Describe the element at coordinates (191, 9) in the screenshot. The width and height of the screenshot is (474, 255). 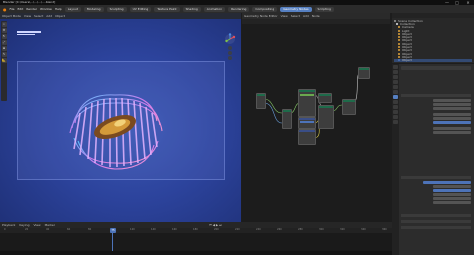
I see `tab-shading: Shading` at that location.